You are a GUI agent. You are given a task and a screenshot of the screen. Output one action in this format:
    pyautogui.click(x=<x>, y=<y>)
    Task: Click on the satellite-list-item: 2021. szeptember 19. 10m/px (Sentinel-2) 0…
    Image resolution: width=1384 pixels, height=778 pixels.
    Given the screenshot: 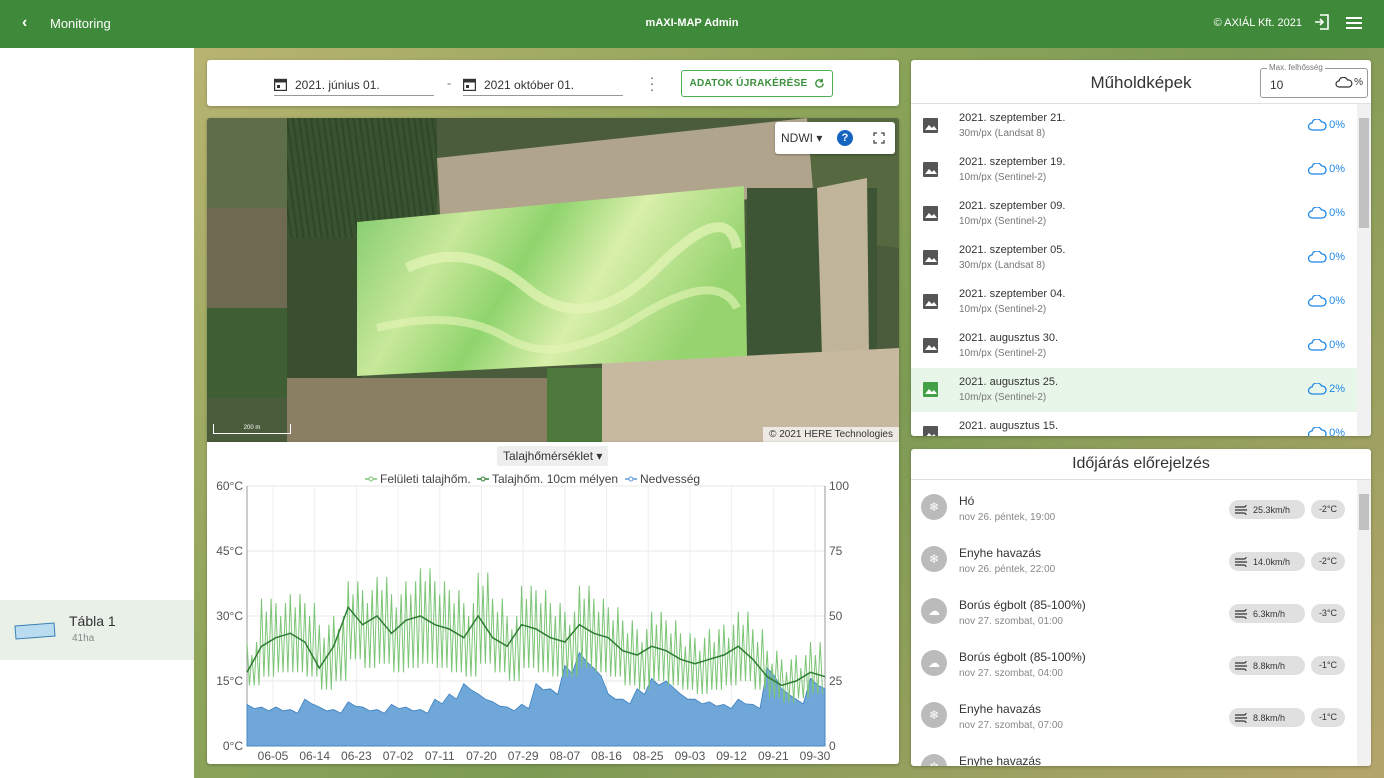 What is the action you would take?
    pyautogui.click(x=1134, y=170)
    